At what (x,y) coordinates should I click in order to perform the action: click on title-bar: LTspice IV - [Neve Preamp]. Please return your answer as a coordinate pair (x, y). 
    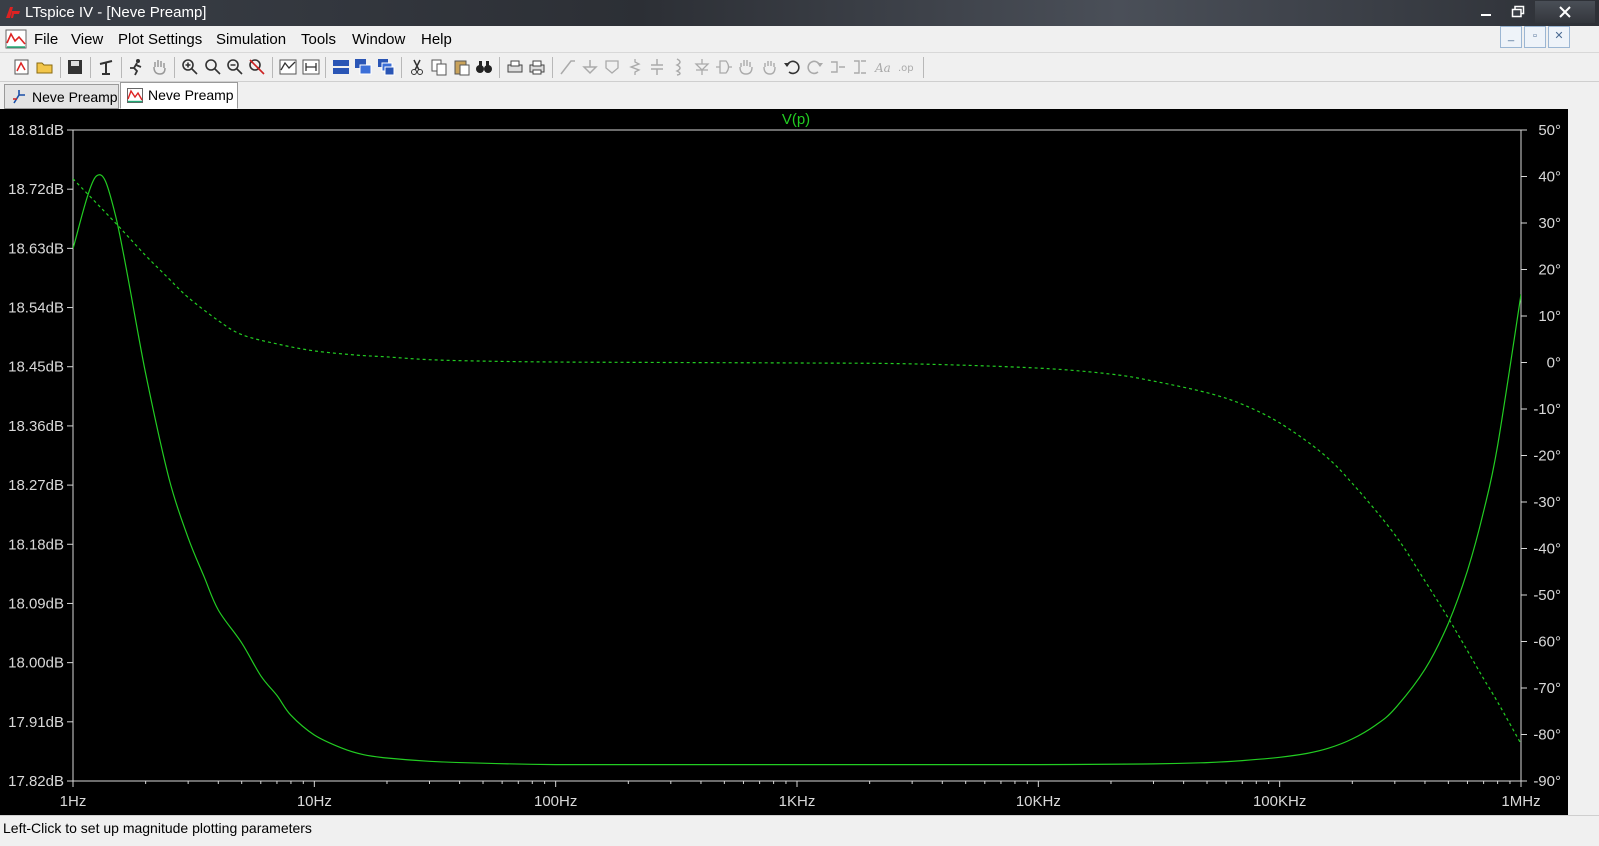
    Looking at the image, I should click on (799, 13).